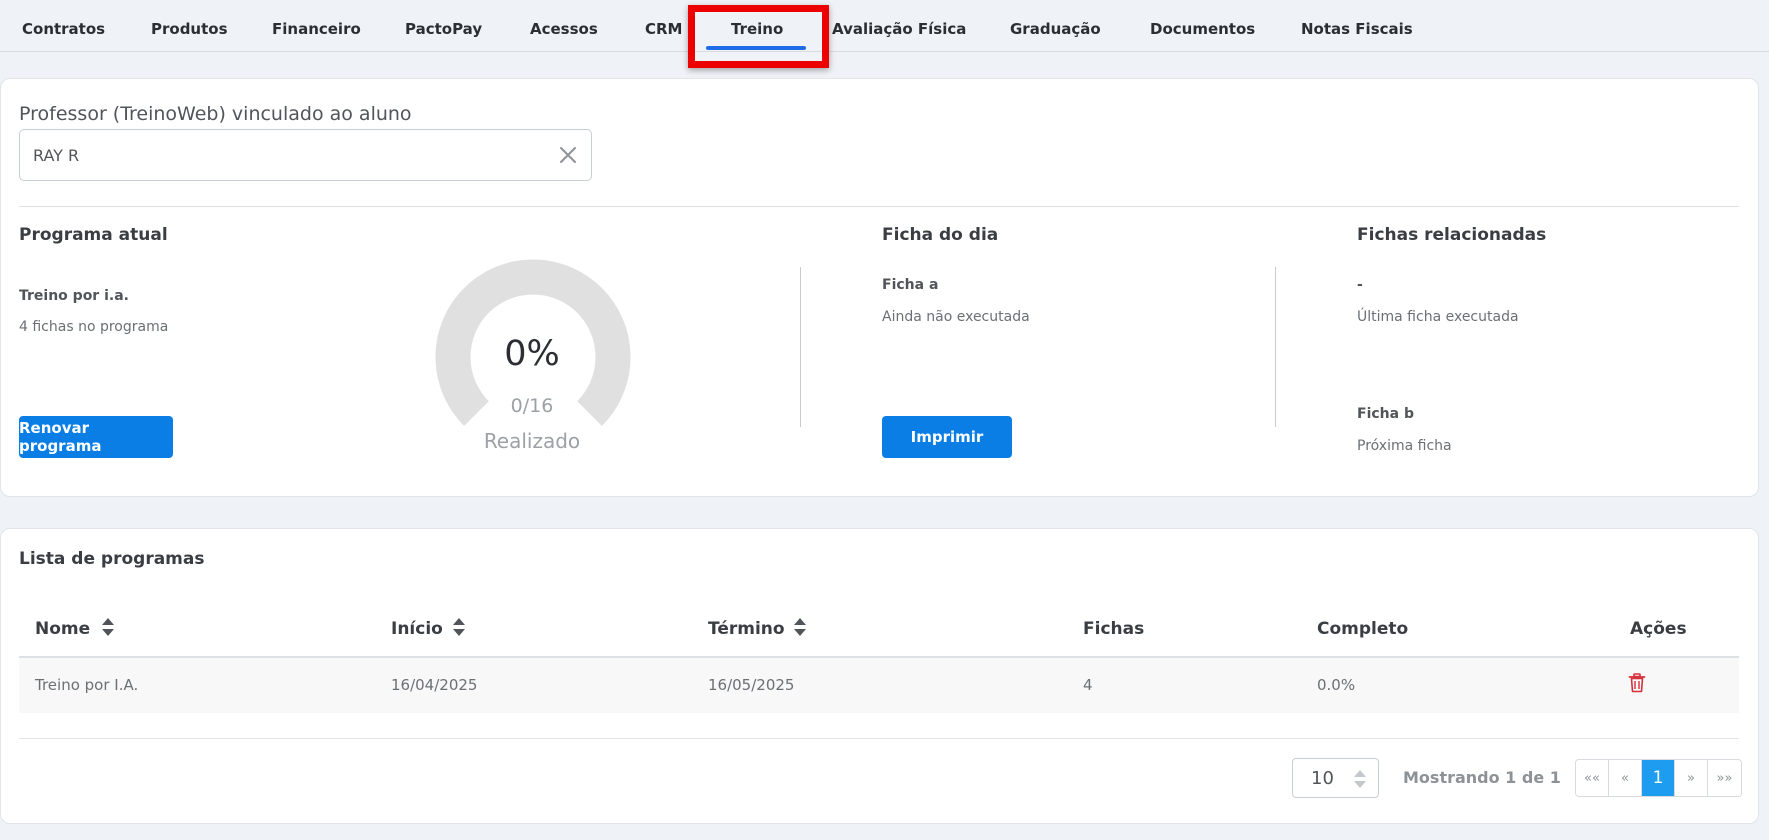  What do you see at coordinates (1658, 629) in the screenshot?
I see `column-header-acoes: Ações` at bounding box center [1658, 629].